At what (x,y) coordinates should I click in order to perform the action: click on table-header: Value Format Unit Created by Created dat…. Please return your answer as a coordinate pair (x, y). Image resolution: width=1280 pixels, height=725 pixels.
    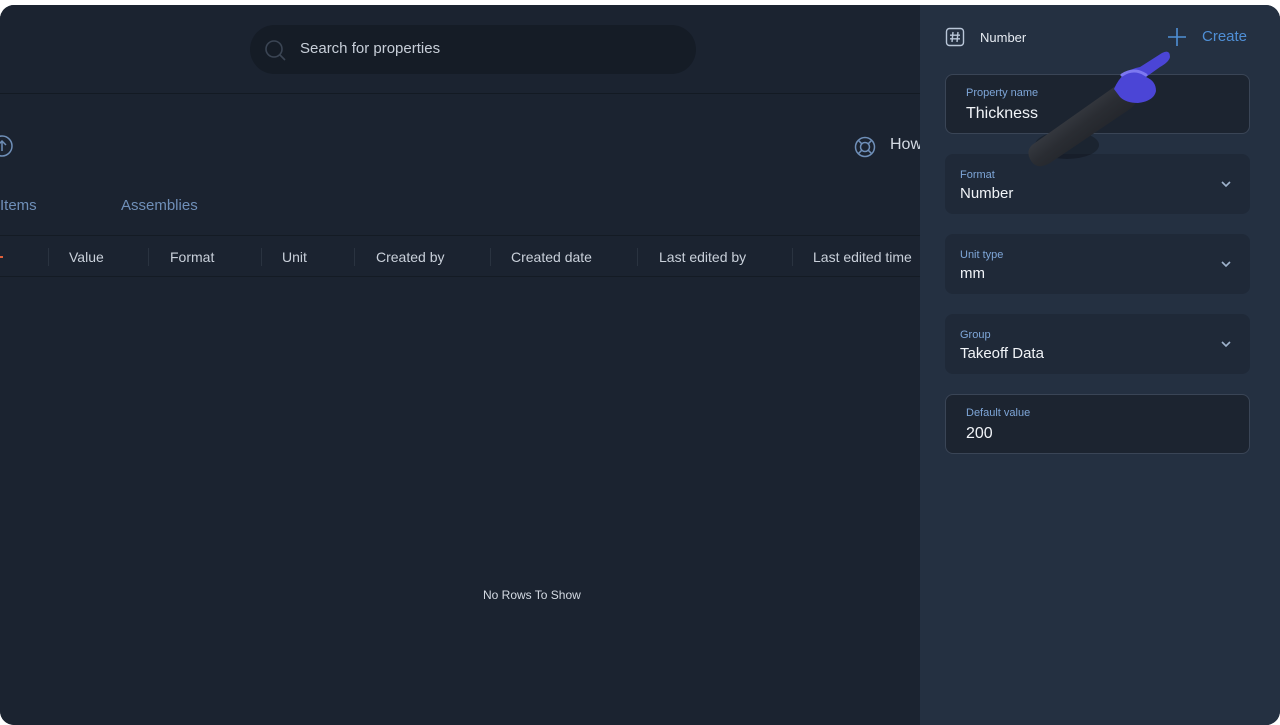
    Looking at the image, I should click on (460, 256).